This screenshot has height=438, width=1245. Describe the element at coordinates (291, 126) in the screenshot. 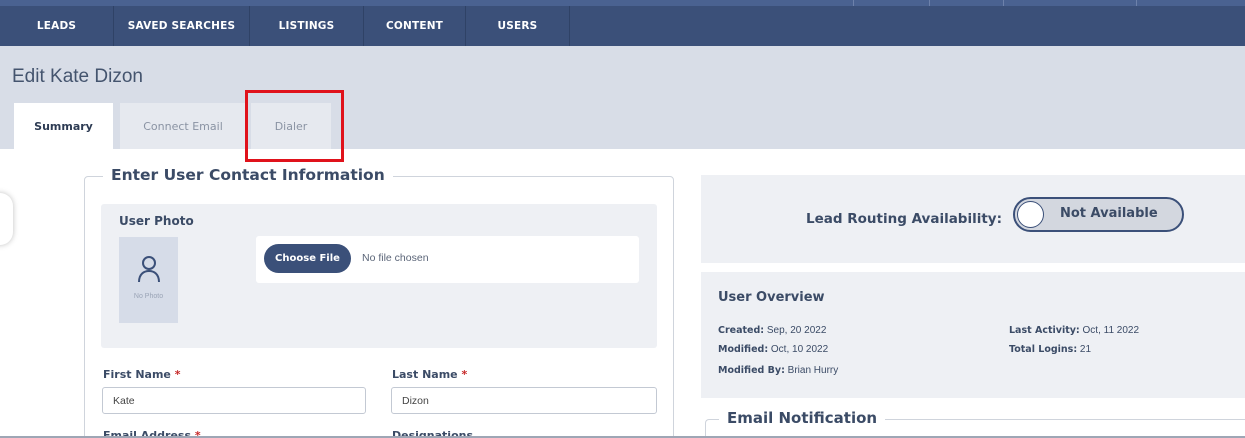

I see `tab-dialer: Dialer` at that location.